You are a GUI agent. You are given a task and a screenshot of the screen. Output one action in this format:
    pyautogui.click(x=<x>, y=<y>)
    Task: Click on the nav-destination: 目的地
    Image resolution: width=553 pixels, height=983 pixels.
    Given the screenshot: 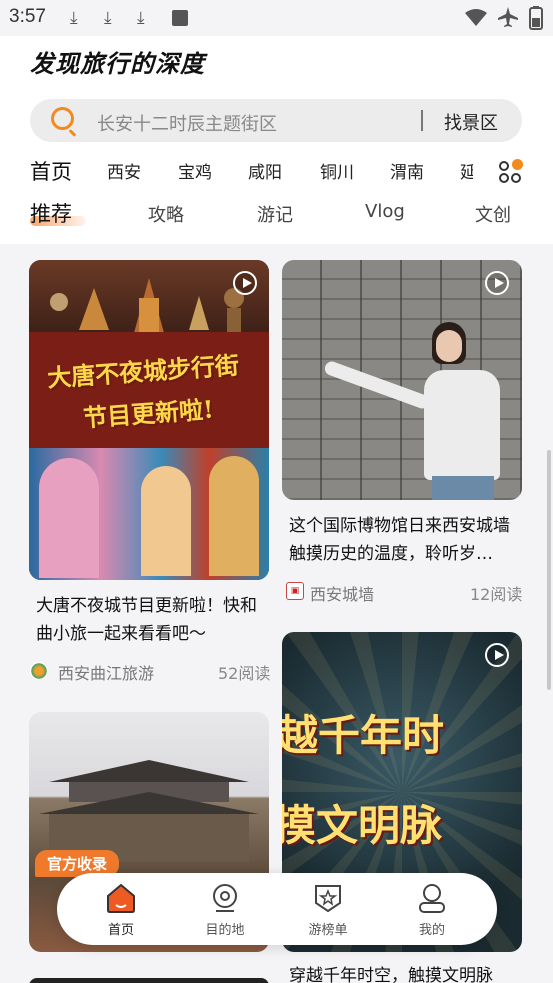 What is the action you would take?
    pyautogui.click(x=225, y=910)
    